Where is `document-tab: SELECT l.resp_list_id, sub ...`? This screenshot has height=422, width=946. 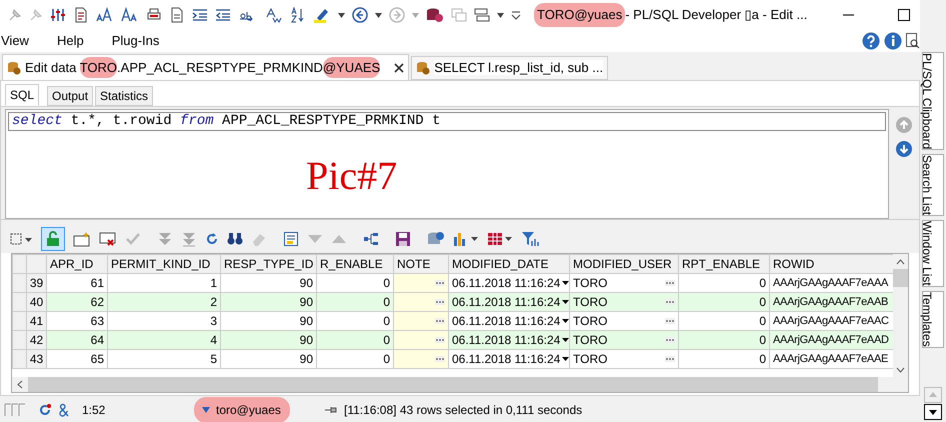 document-tab: SELECT l.resp_list_id, sub ... is located at coordinates (509, 68).